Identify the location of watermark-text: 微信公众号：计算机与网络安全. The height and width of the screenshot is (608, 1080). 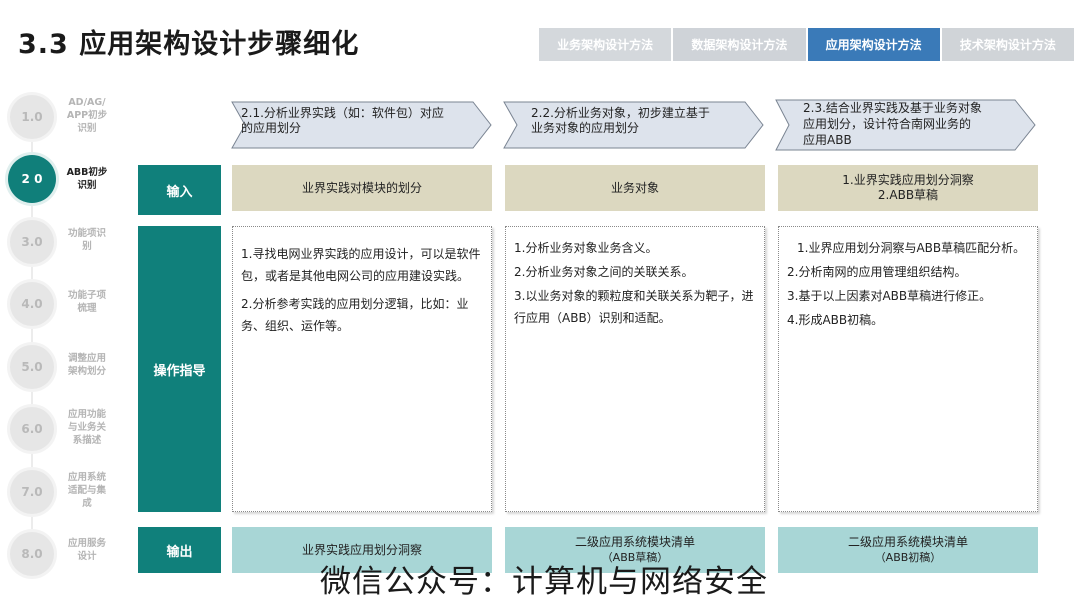
(544, 582).